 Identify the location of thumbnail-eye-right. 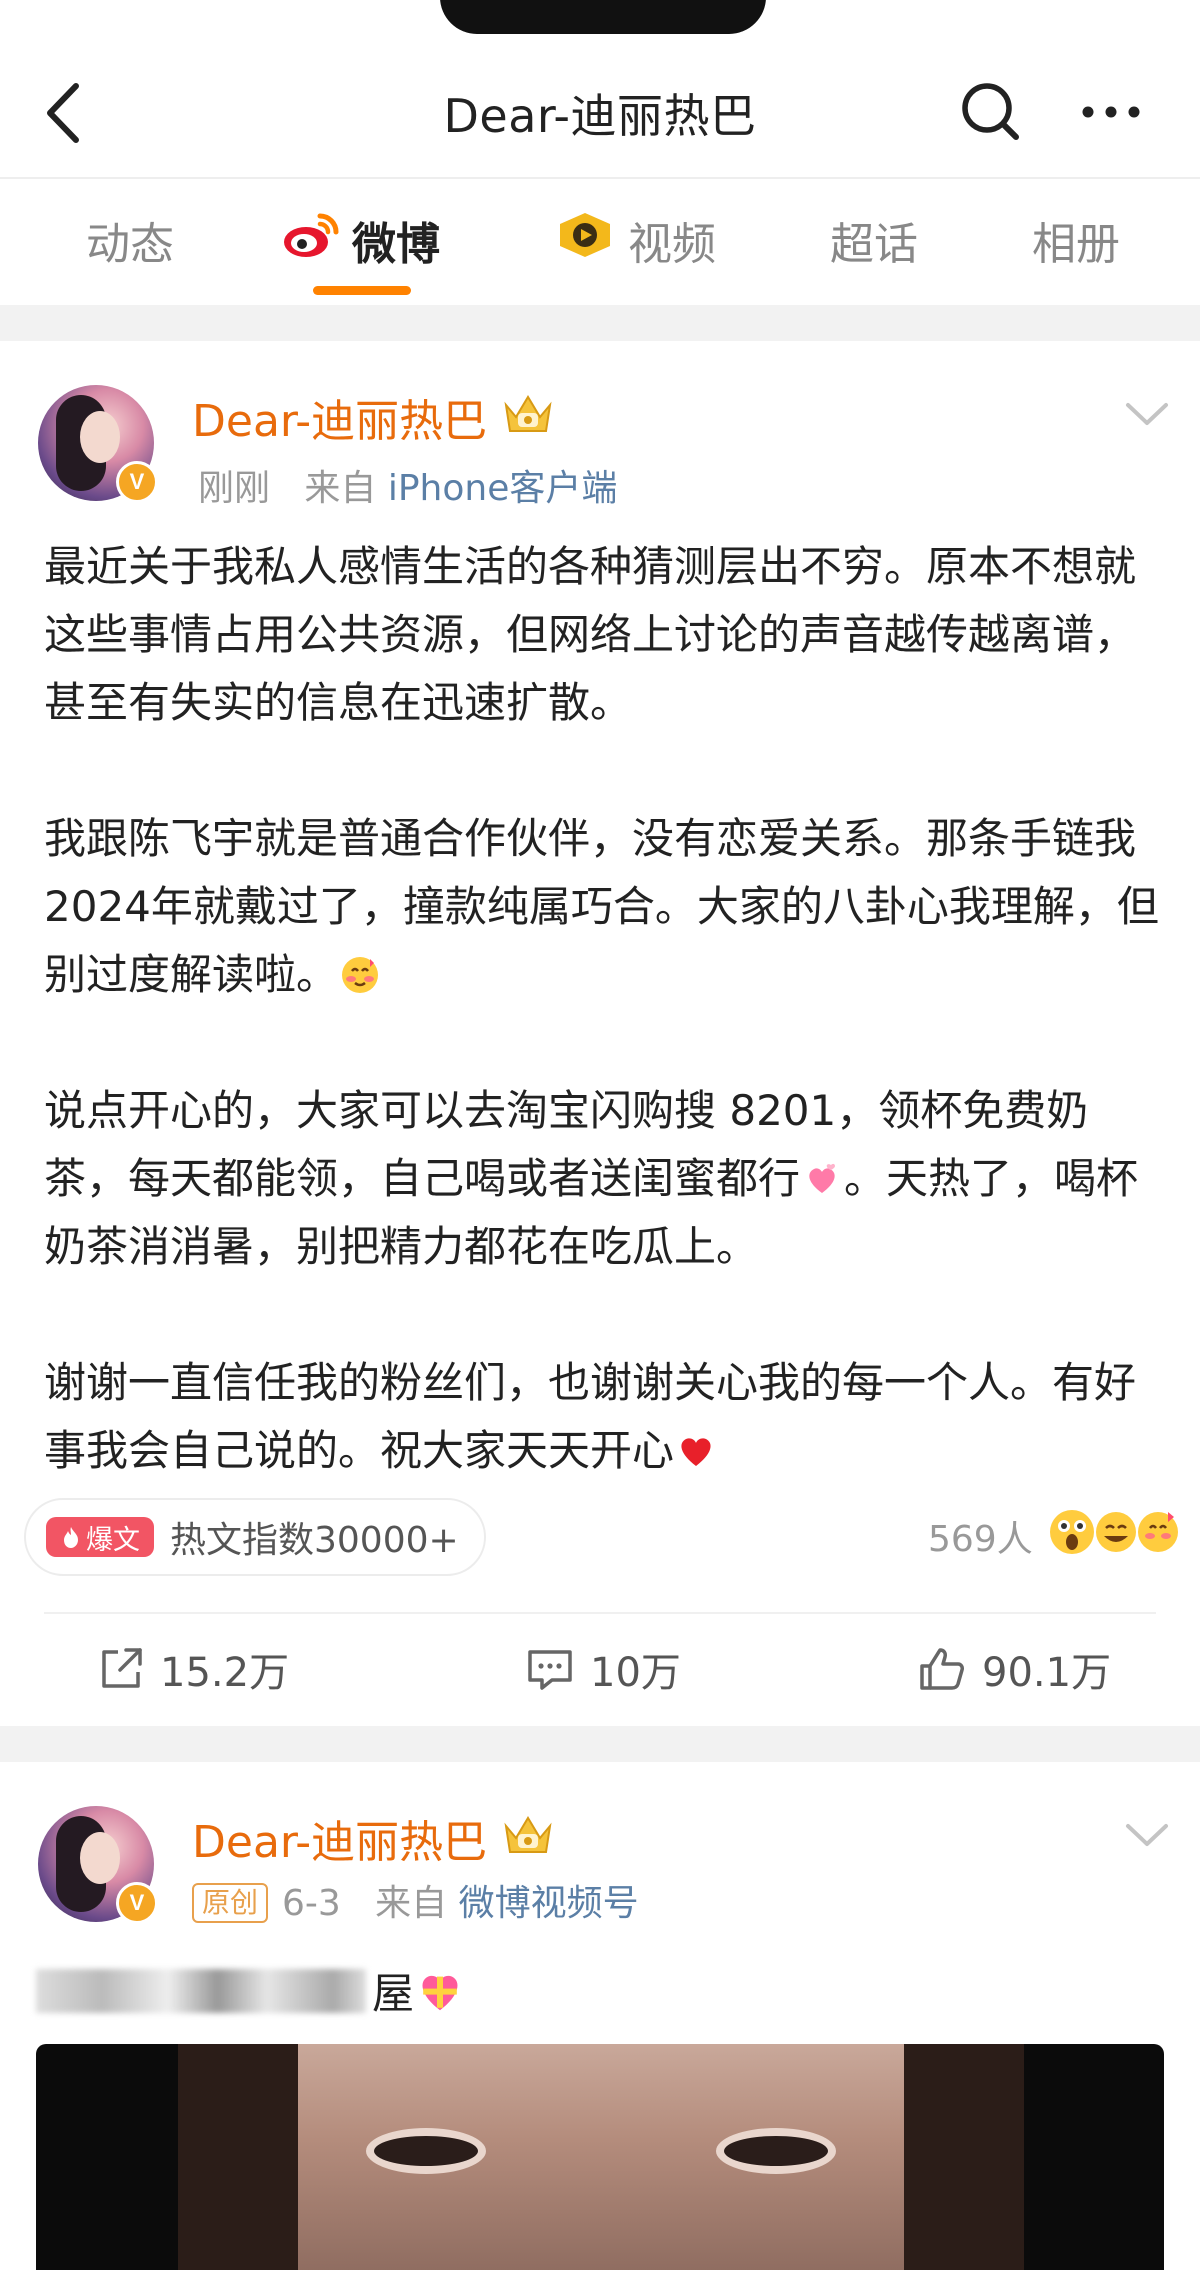
(776, 2151).